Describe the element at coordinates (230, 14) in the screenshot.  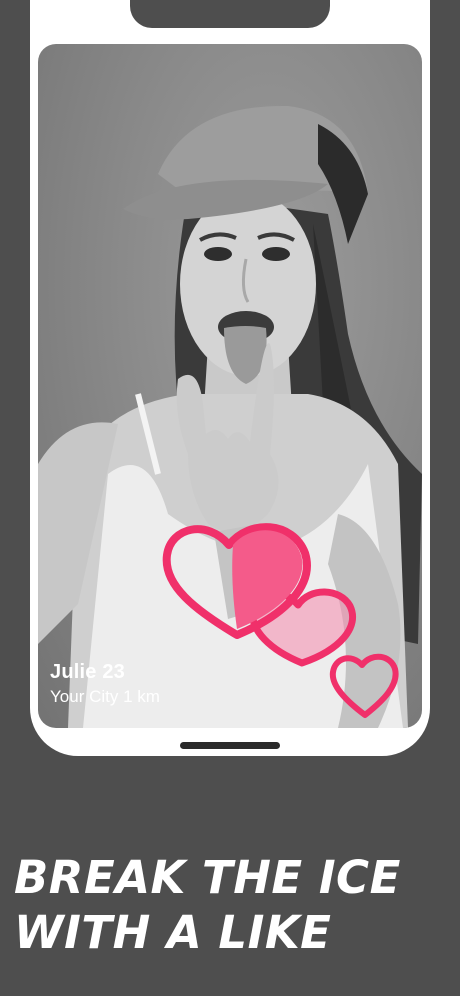
I see `phone-notch` at that location.